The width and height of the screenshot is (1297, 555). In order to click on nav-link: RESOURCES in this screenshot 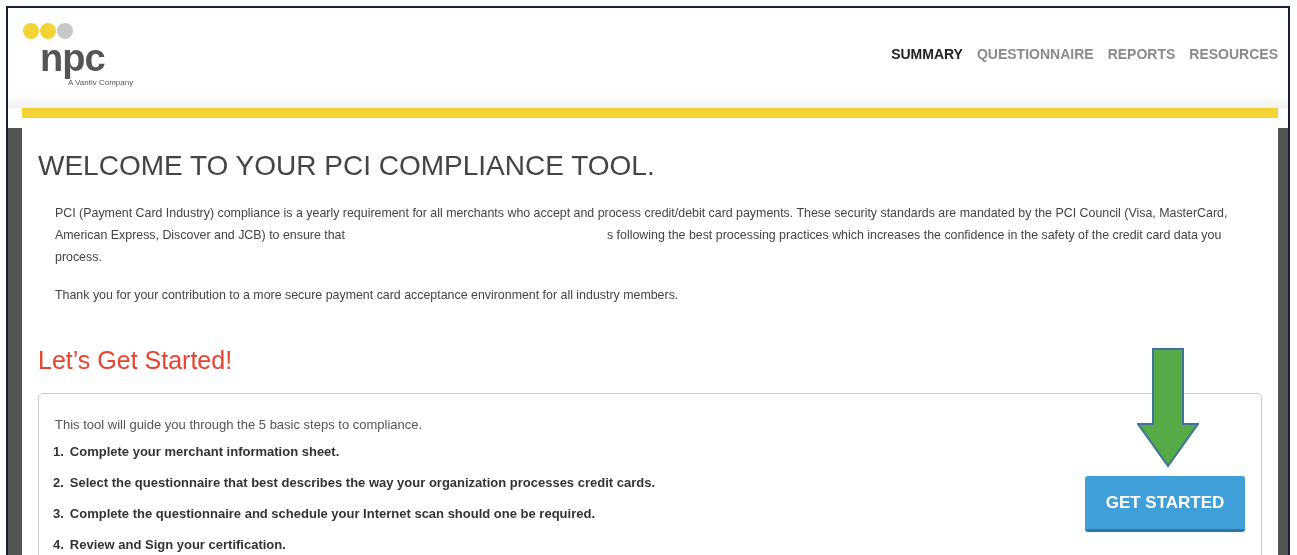, I will do `click(1233, 54)`.